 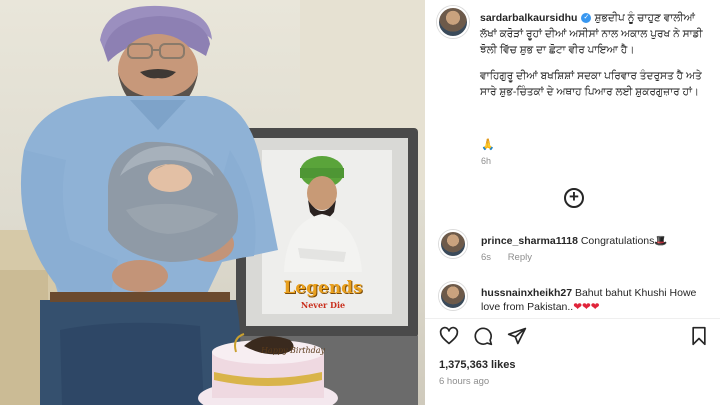 What do you see at coordinates (586, 307) in the screenshot?
I see `heart-emojis: ❤❤❤` at bounding box center [586, 307].